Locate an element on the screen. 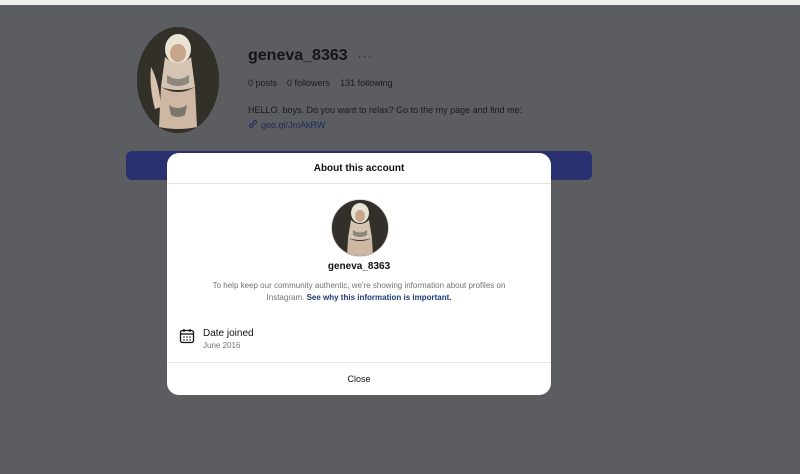 The width and height of the screenshot is (800, 474). followers-count: 0 followers is located at coordinates (308, 83).